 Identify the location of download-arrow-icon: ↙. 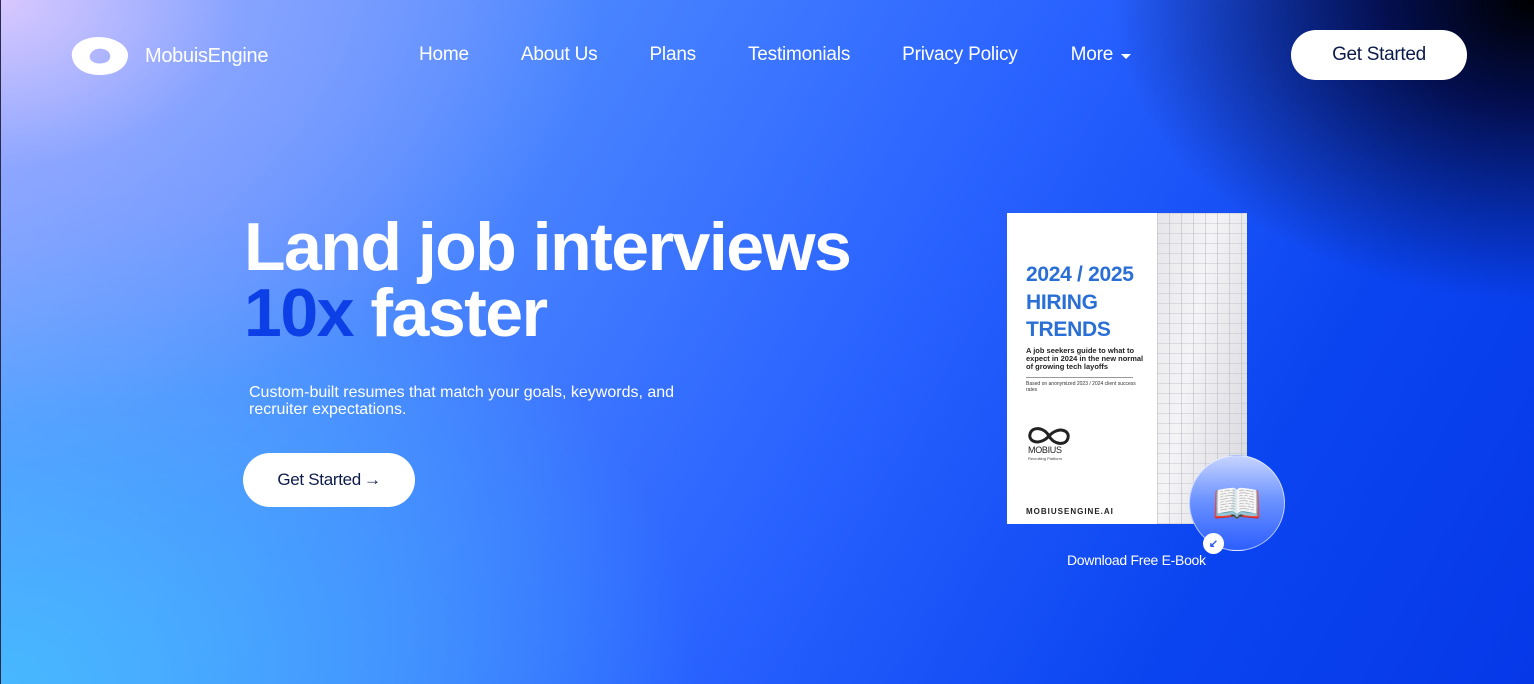
(1213, 543).